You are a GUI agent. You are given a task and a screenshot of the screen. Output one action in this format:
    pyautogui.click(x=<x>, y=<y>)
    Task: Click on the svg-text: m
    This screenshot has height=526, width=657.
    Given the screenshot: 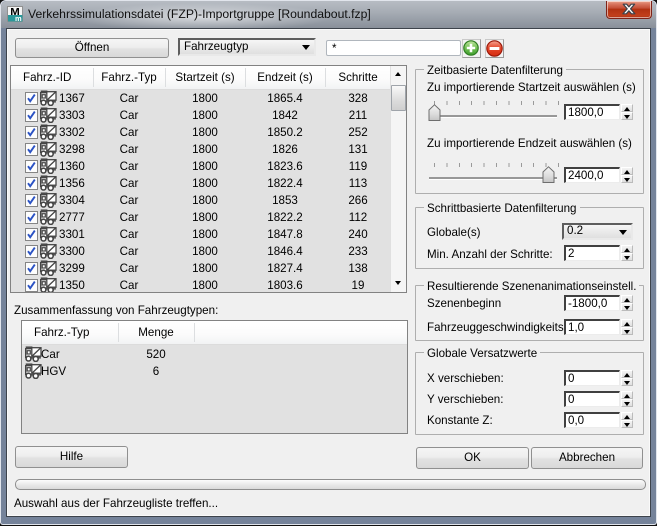 What is the action you would take?
    pyautogui.click(x=18, y=18)
    